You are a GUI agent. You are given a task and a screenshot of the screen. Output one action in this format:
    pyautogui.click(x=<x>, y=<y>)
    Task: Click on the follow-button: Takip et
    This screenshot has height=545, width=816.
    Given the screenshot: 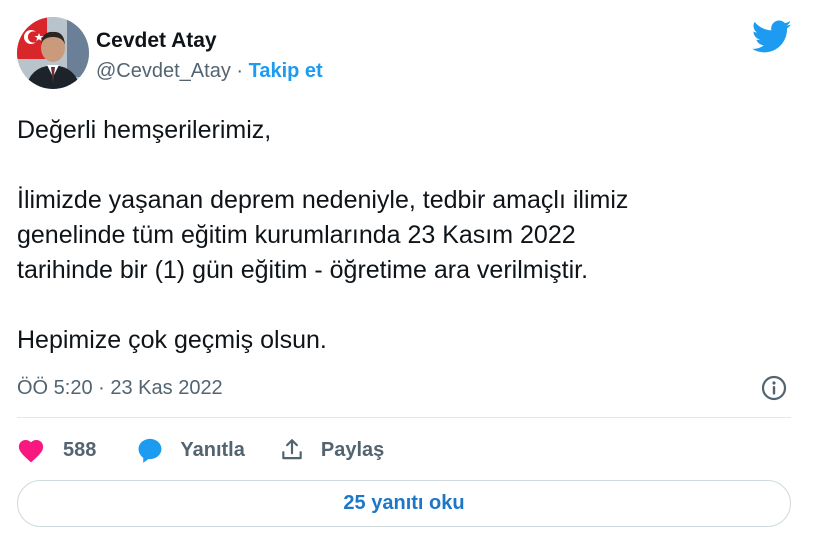 What is the action you would take?
    pyautogui.click(x=286, y=71)
    